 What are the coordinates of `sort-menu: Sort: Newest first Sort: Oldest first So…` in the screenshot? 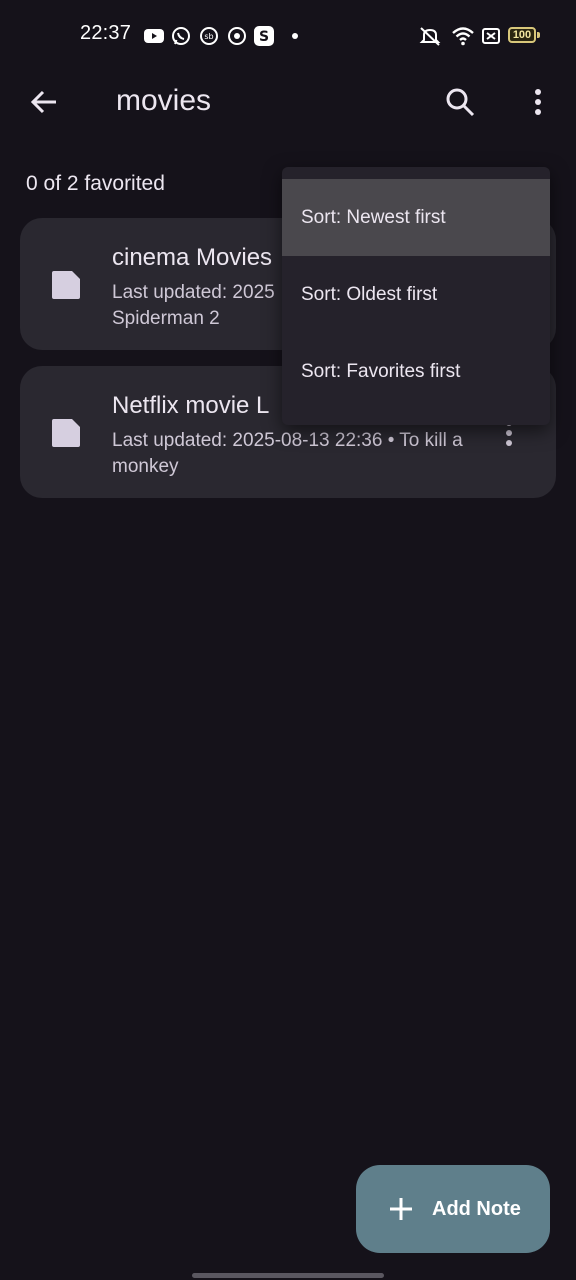 It's located at (416, 296).